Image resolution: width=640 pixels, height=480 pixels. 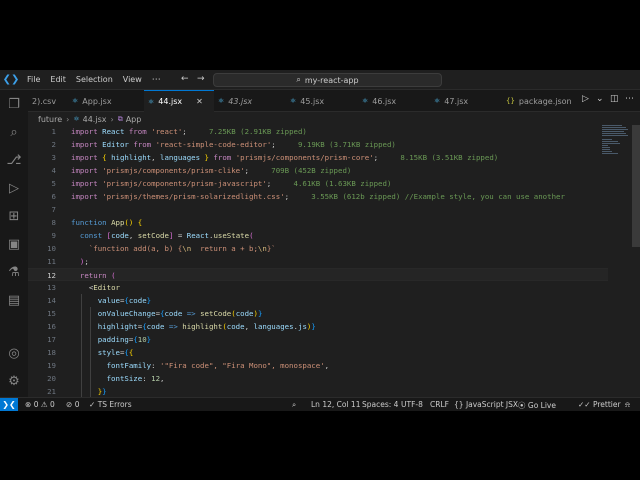 I want to click on function-symbol-icon: ⧉, so click(x=120, y=118).